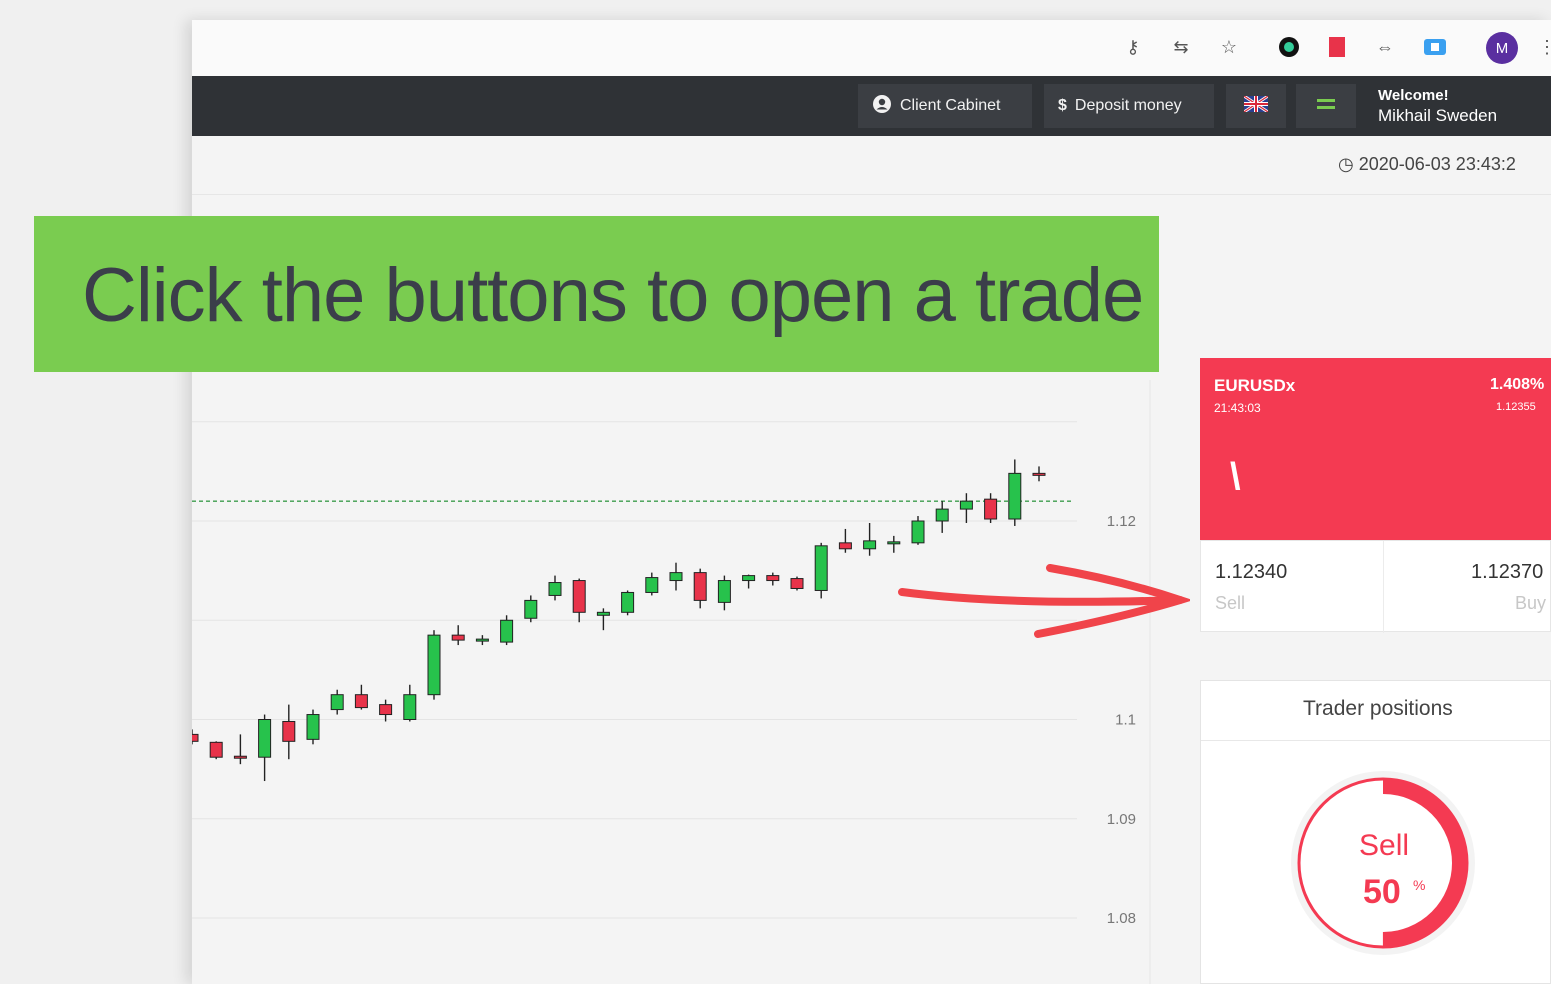 The width and height of the screenshot is (1551, 984). I want to click on positions-header: Trader positions, so click(1376, 711).